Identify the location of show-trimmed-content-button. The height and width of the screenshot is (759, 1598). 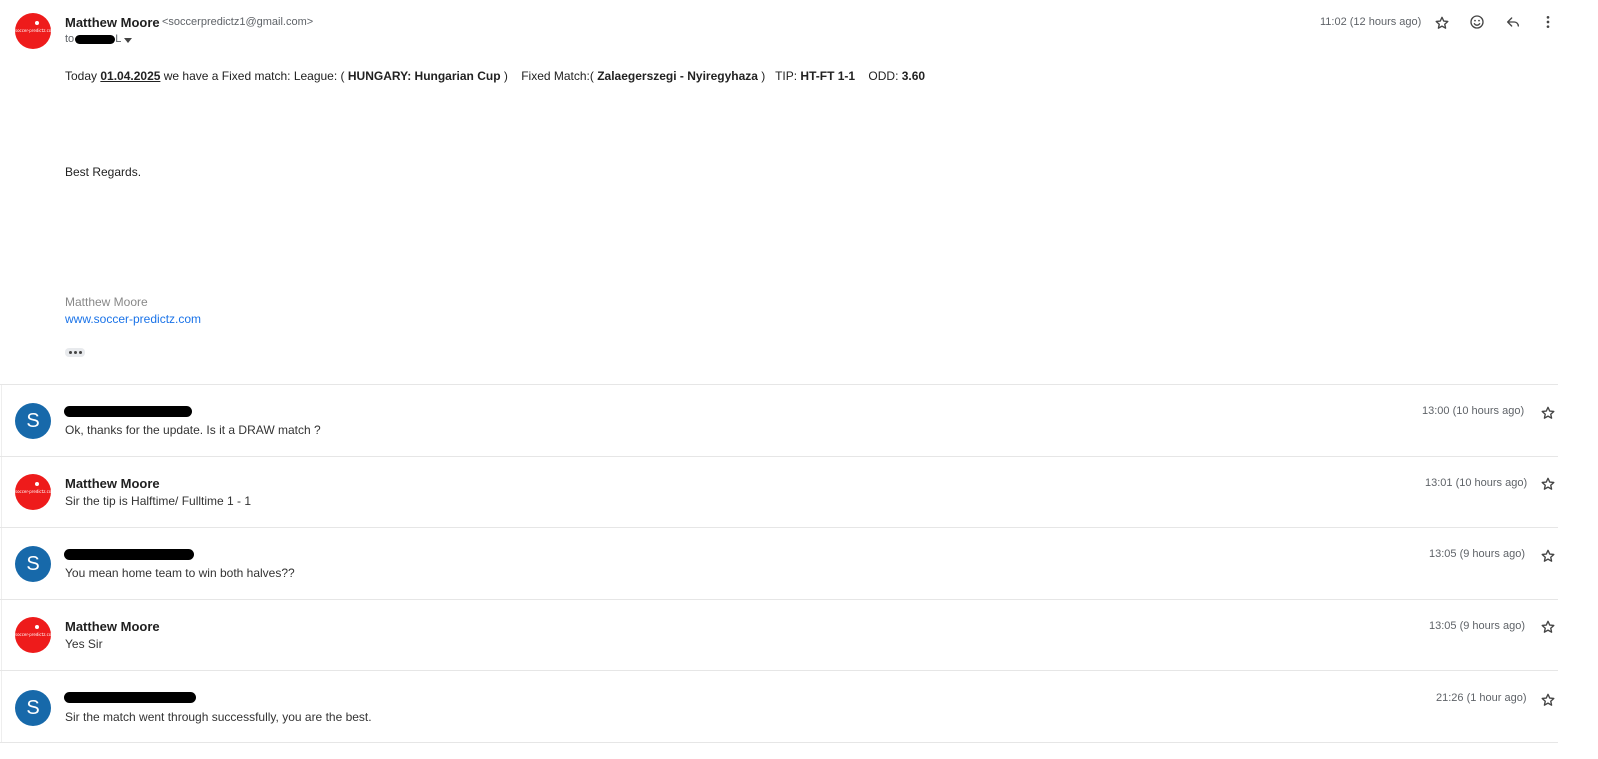
(75, 352).